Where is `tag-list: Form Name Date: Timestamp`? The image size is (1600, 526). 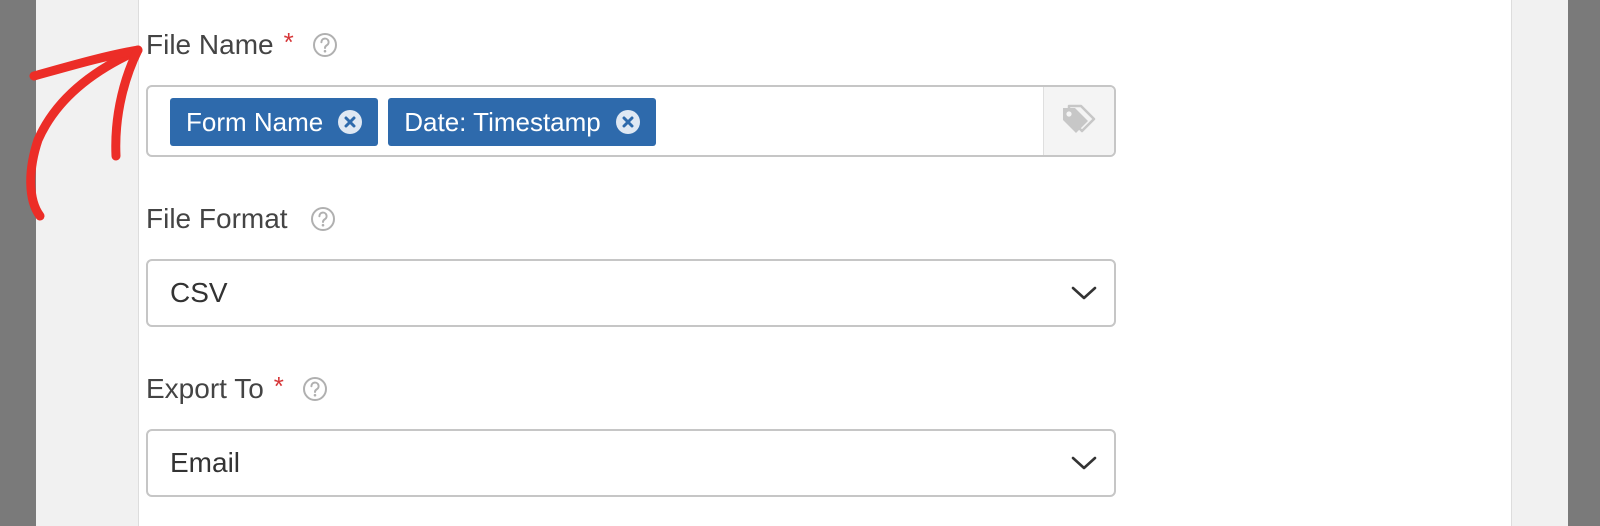
tag-list: Form Name Date: Timestamp is located at coordinates (413, 122).